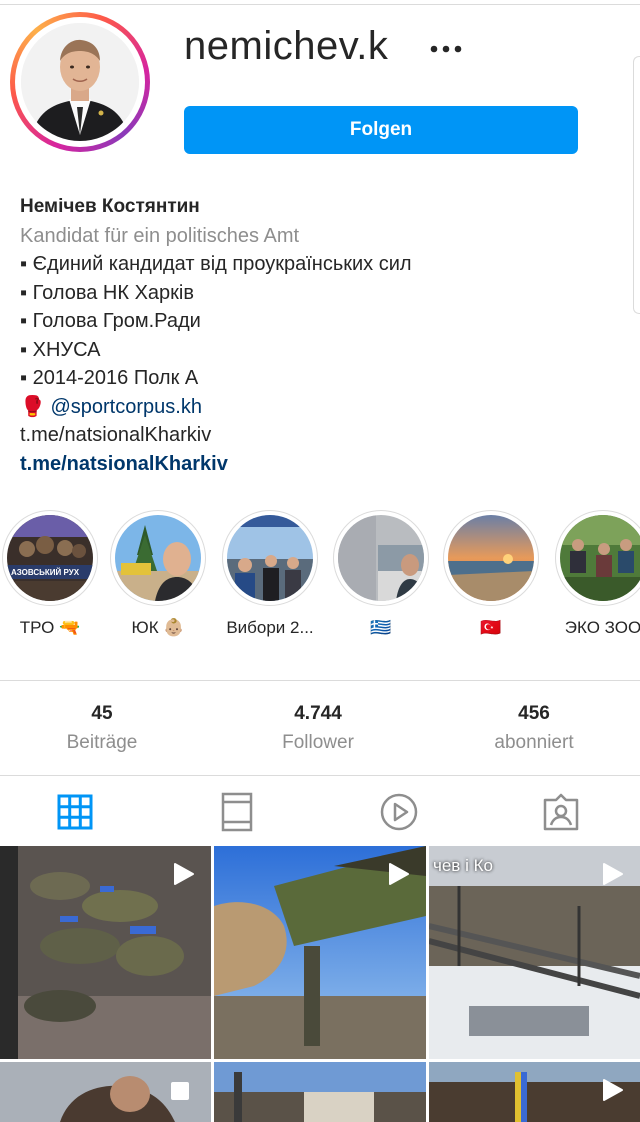 The image size is (640, 1122). What do you see at coordinates (102, 742) in the screenshot?
I see `stat-posts-label: Beiträge` at bounding box center [102, 742].